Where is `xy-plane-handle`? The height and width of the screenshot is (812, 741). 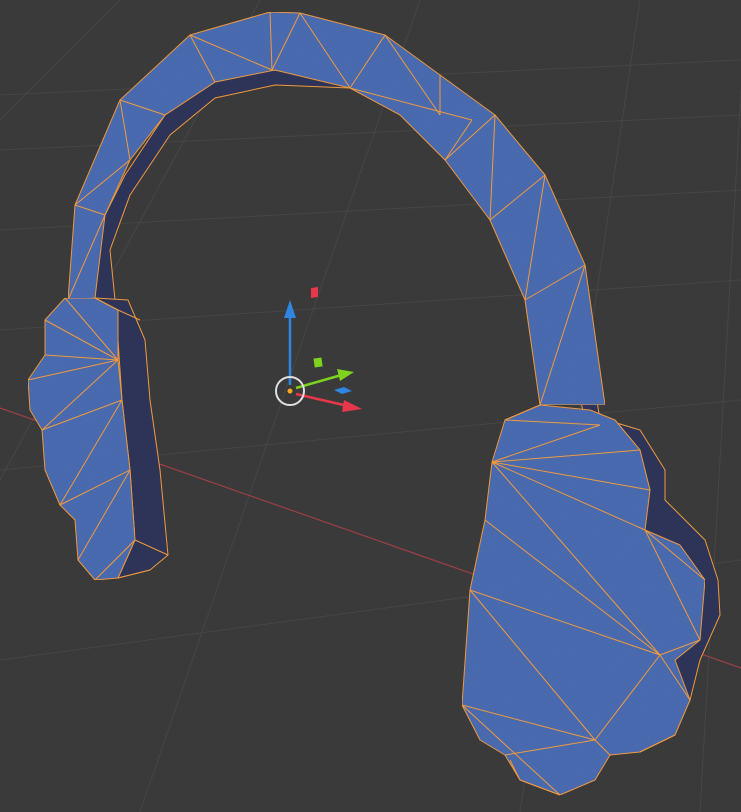
xy-plane-handle is located at coordinates (343, 390).